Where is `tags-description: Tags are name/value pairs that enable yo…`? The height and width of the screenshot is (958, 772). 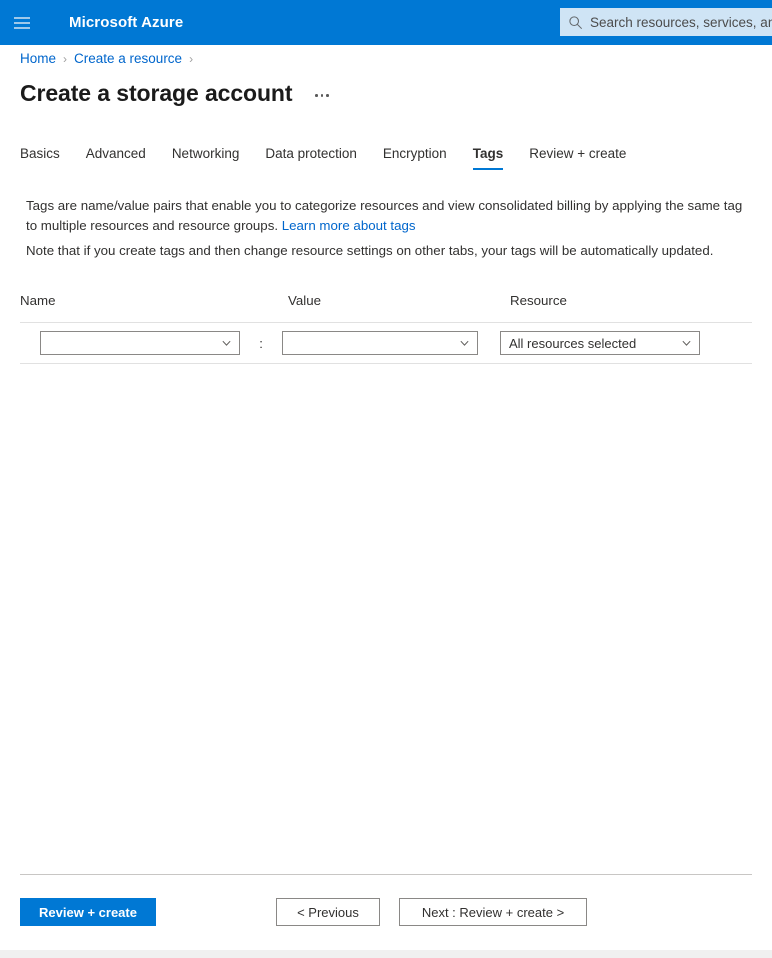 tags-description: Tags are name/value pairs that enable yo… is located at coordinates (385, 216).